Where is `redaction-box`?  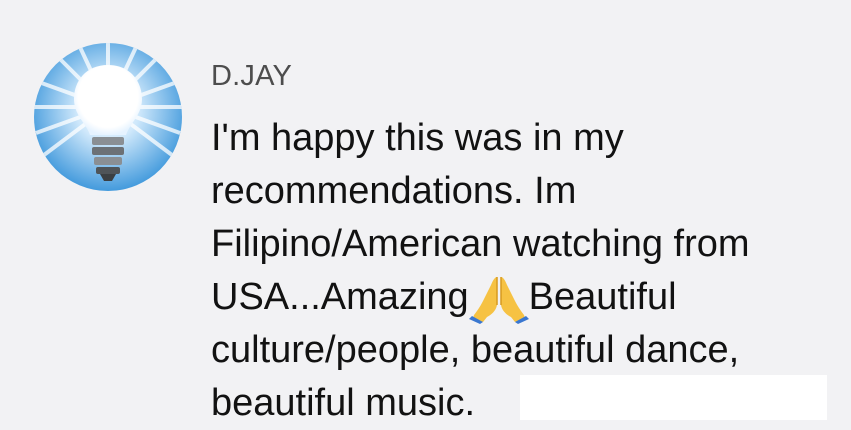
redaction-box is located at coordinates (673, 397).